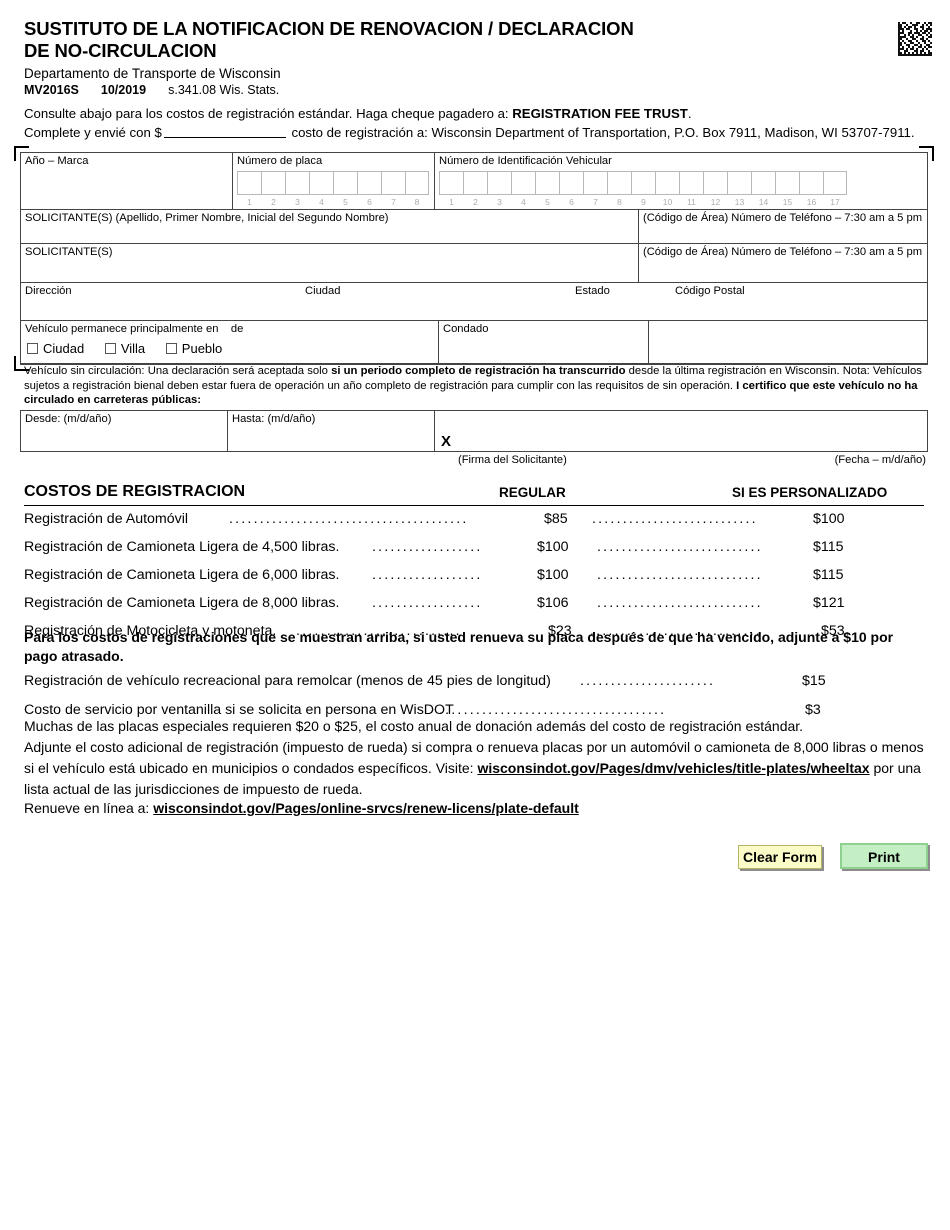 This screenshot has height=1230, width=950. Describe the element at coordinates (829, 519) in the screenshot. I see `fee-personalized: $100` at that location.